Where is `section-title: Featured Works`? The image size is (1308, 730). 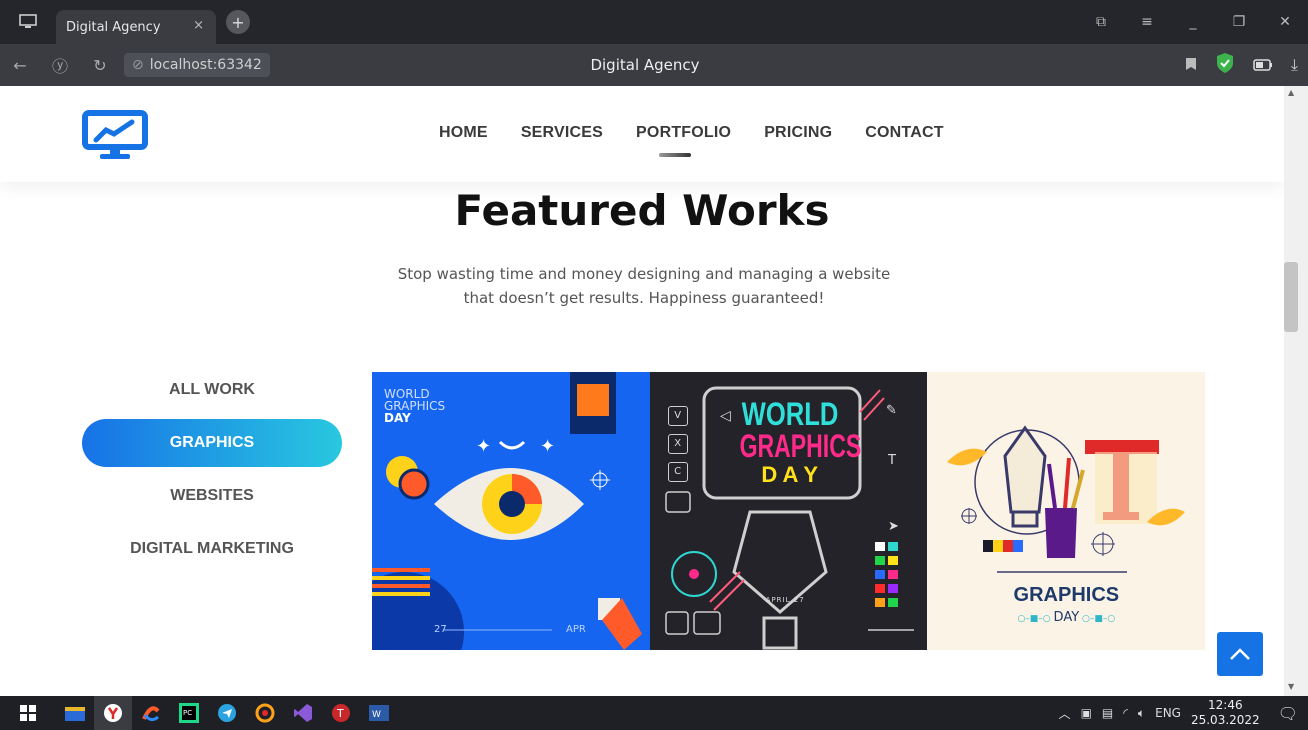
section-title: Featured Works is located at coordinates (642, 210).